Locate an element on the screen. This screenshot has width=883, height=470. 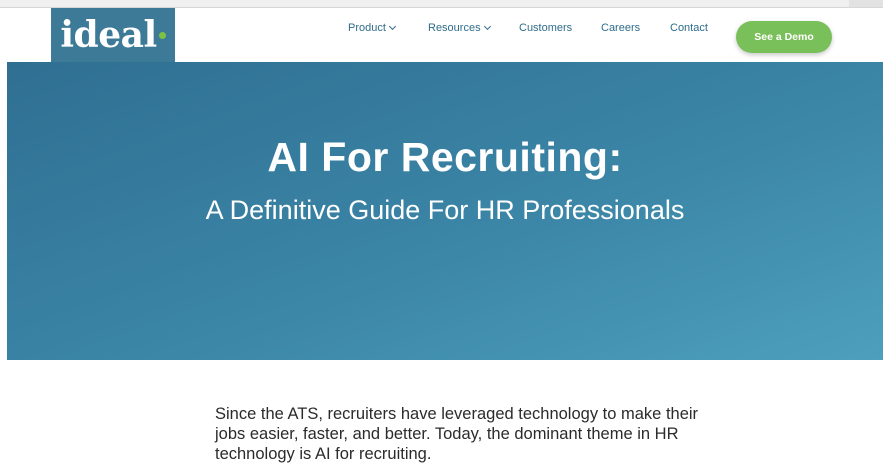
nav-item-label: Customers is located at coordinates (546, 28).